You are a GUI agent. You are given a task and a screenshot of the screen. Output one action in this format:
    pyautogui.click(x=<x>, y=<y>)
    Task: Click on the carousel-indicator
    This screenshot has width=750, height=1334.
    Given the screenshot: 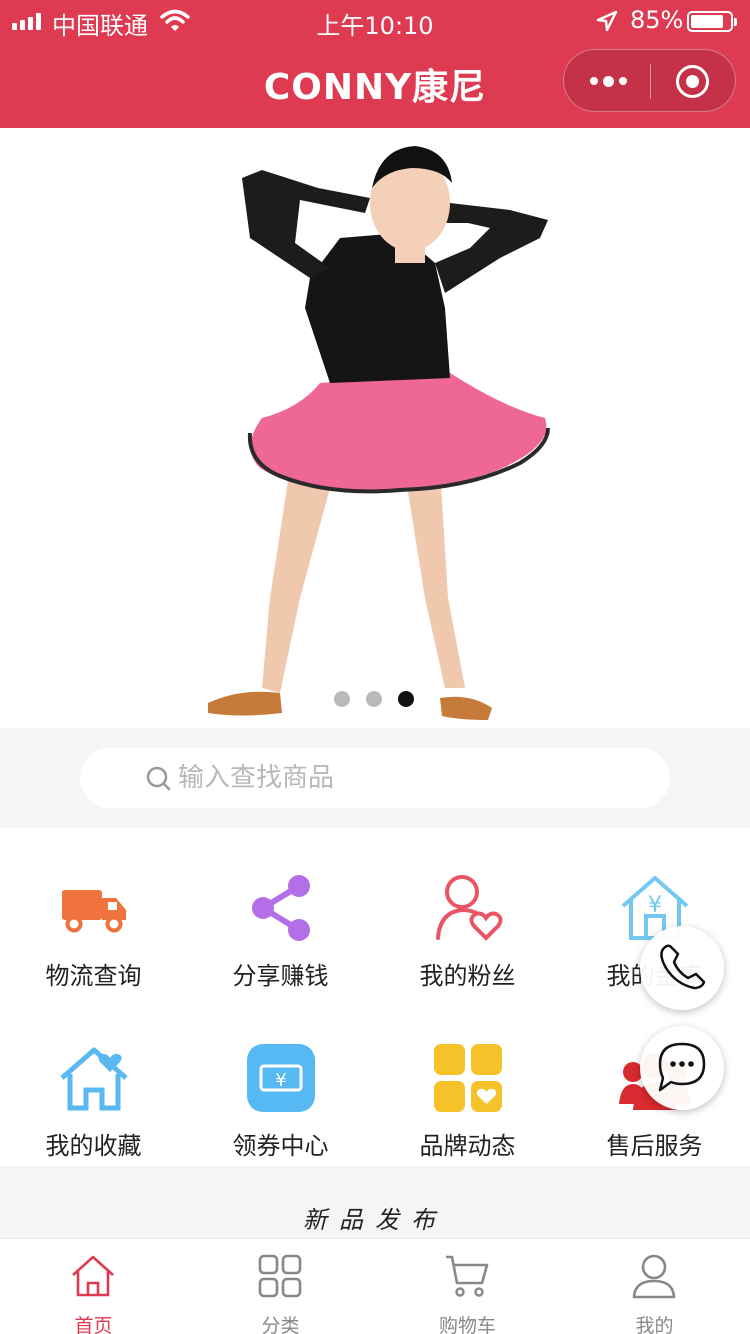 What is the action you would take?
    pyautogui.click(x=374, y=699)
    